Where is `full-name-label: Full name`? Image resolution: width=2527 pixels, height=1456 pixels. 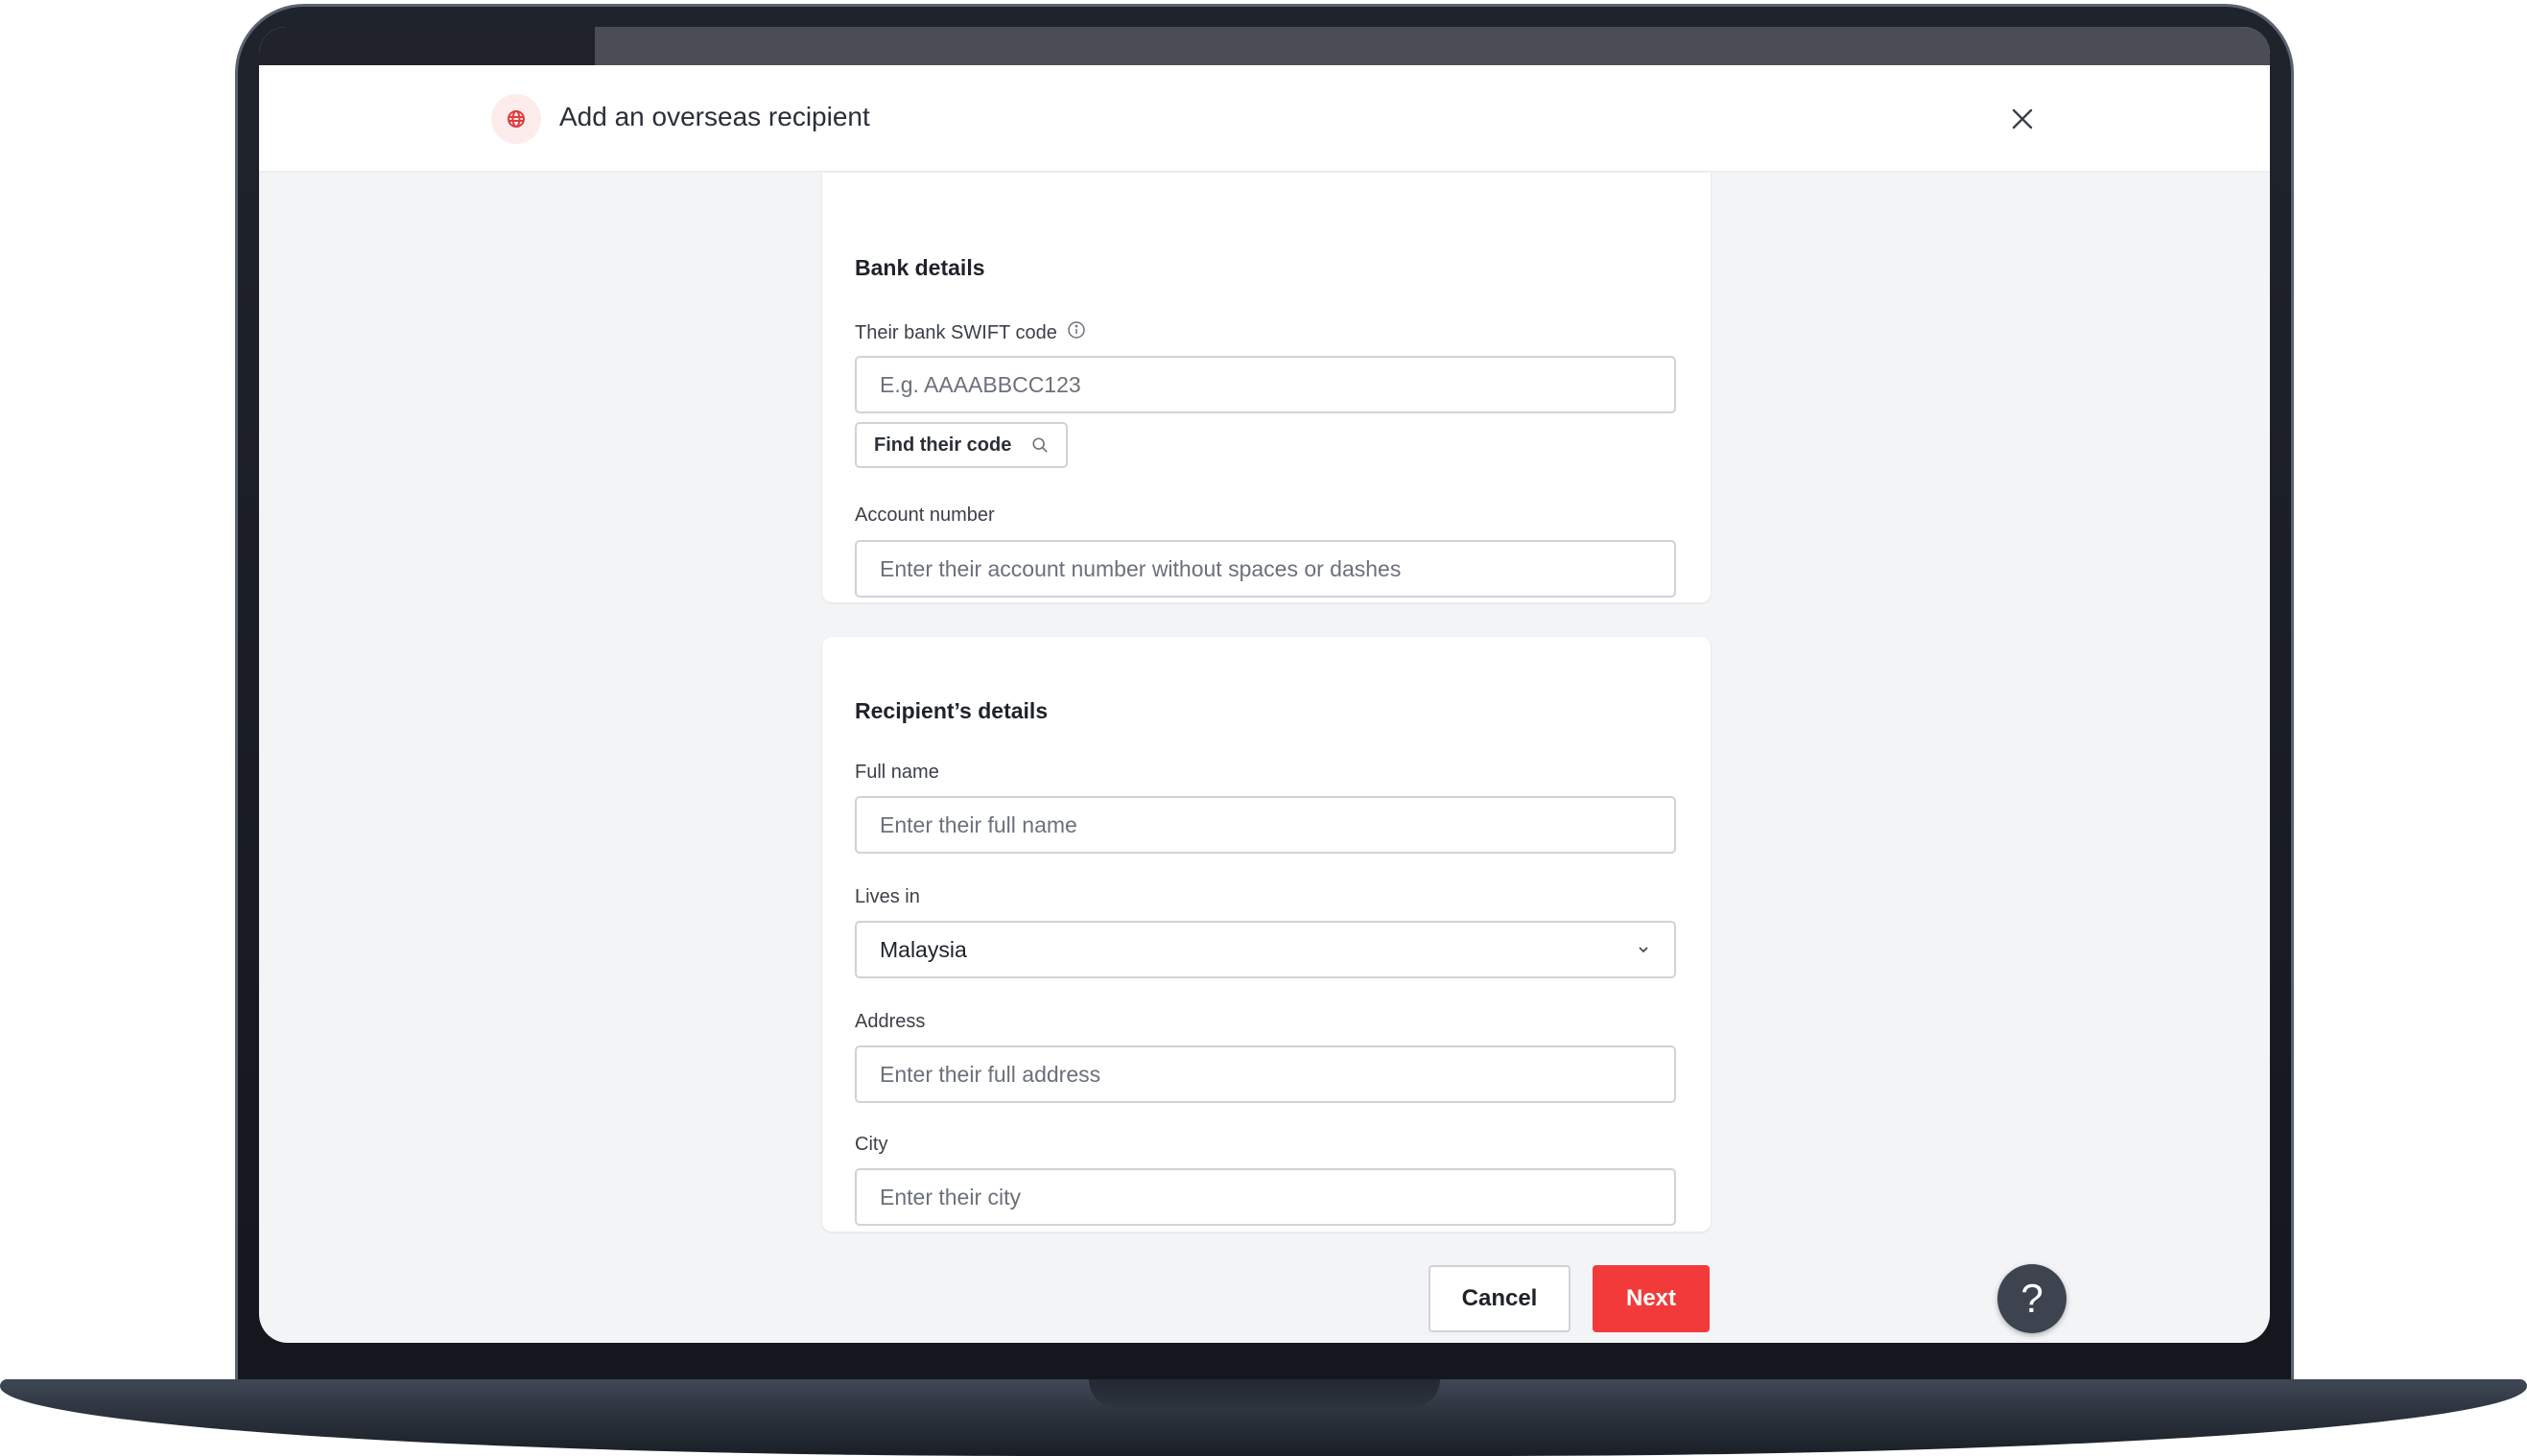 full-name-label: Full name is located at coordinates (897, 773).